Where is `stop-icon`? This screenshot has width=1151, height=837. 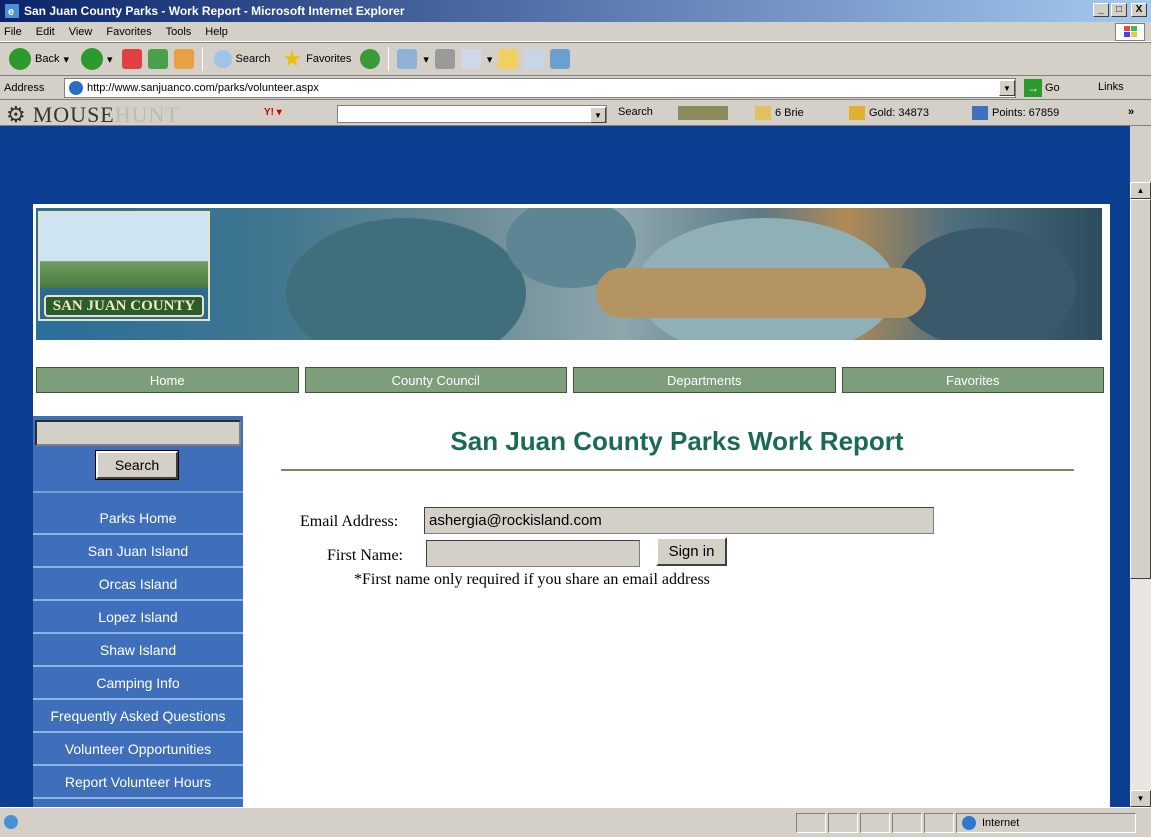 stop-icon is located at coordinates (131, 59).